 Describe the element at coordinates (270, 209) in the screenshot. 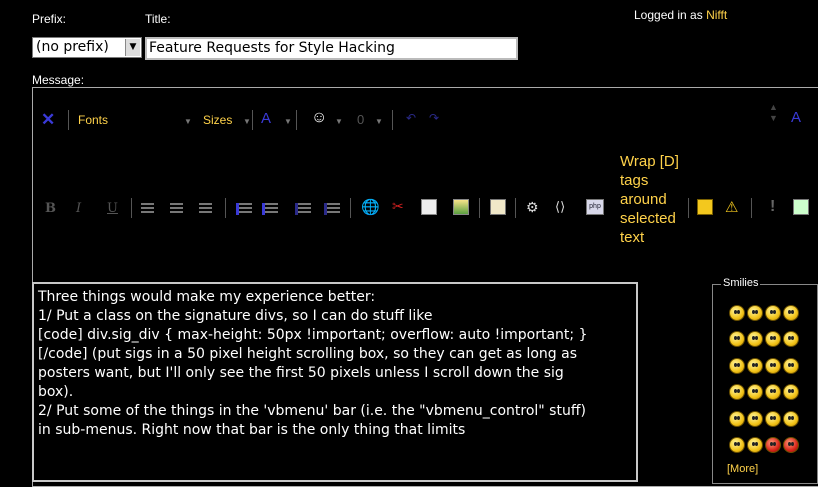

I see `unordered-list-icon` at that location.